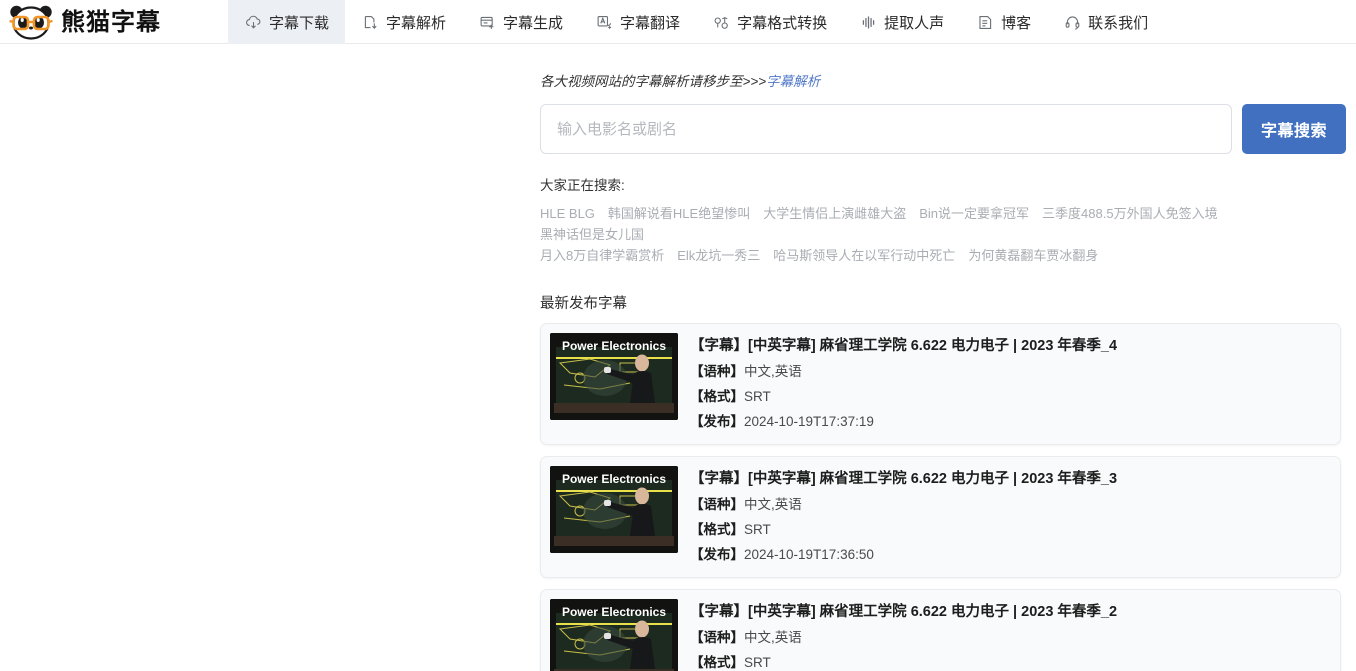 This screenshot has width=1356, height=671. What do you see at coordinates (31, 22) in the screenshot?
I see `panda-face-icon` at bounding box center [31, 22].